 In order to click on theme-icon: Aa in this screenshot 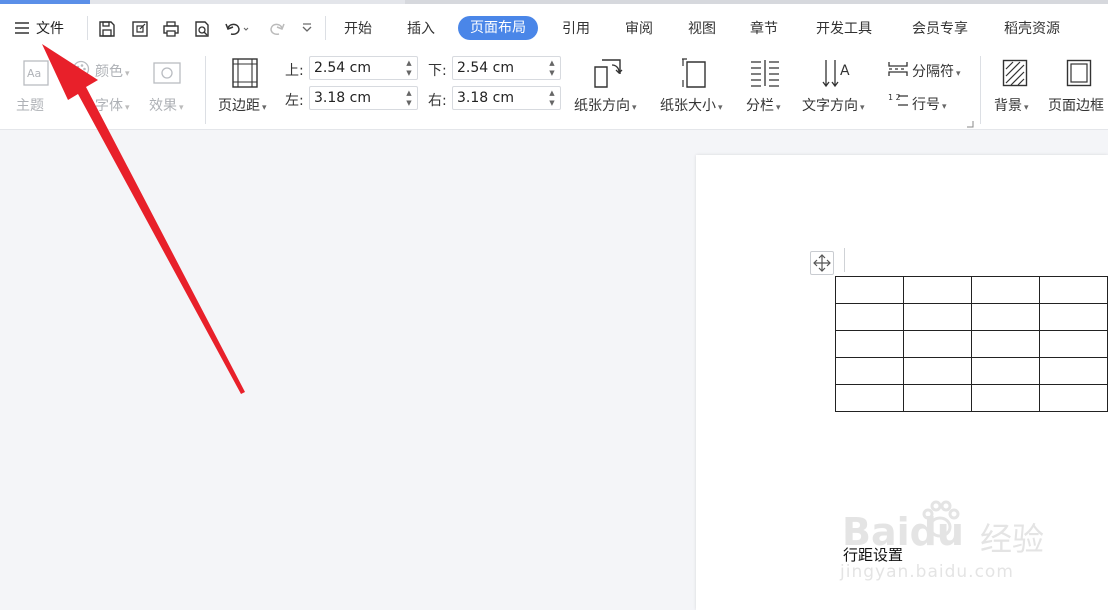, I will do `click(36, 73)`.